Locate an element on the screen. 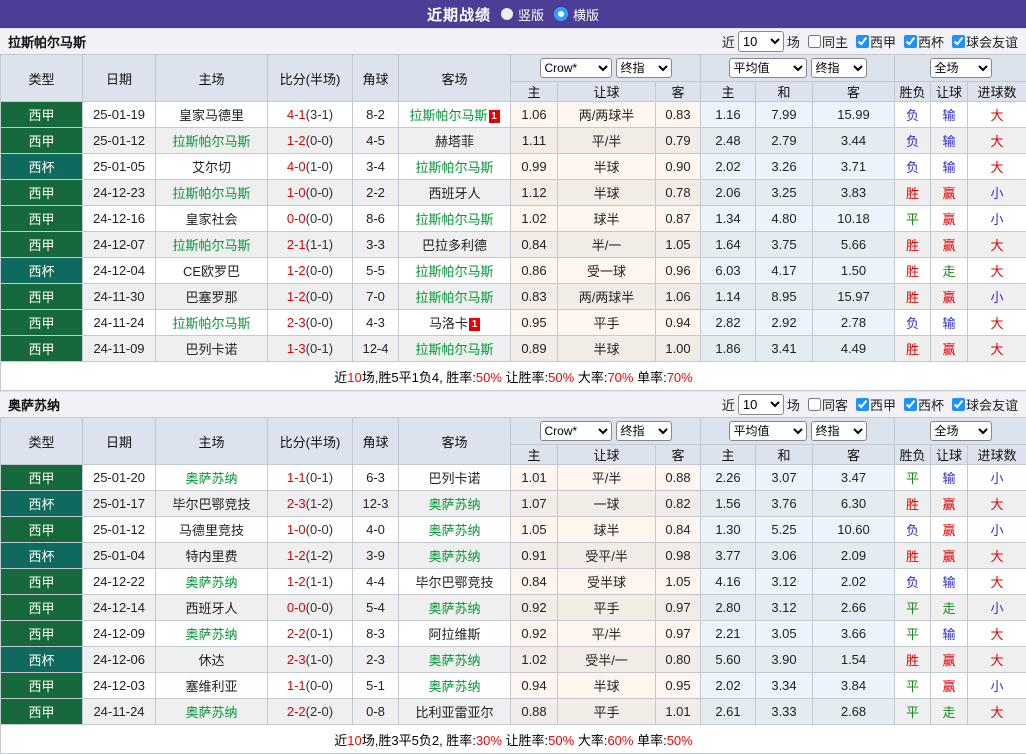 The height and width of the screenshot is (754, 1026). col-handicap-result: 让球 is located at coordinates (949, 92).